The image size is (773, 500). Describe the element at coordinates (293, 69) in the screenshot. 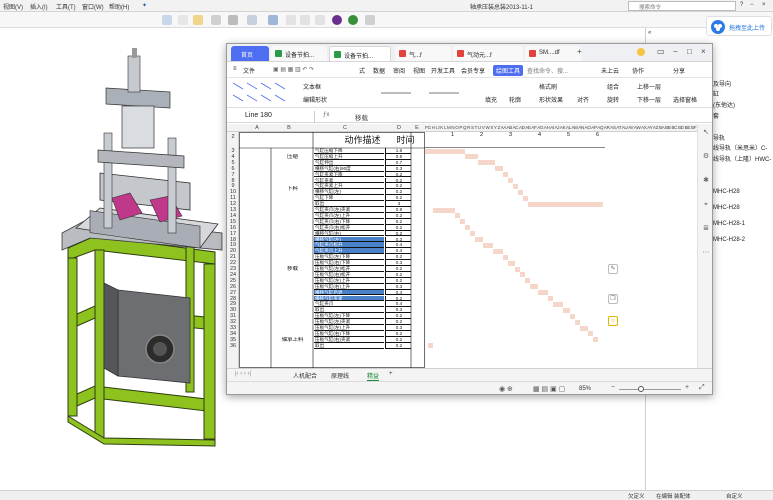

I see `quick-access-icons: ▣ ▤ ▦ ▥ ↶ ↷` at that location.